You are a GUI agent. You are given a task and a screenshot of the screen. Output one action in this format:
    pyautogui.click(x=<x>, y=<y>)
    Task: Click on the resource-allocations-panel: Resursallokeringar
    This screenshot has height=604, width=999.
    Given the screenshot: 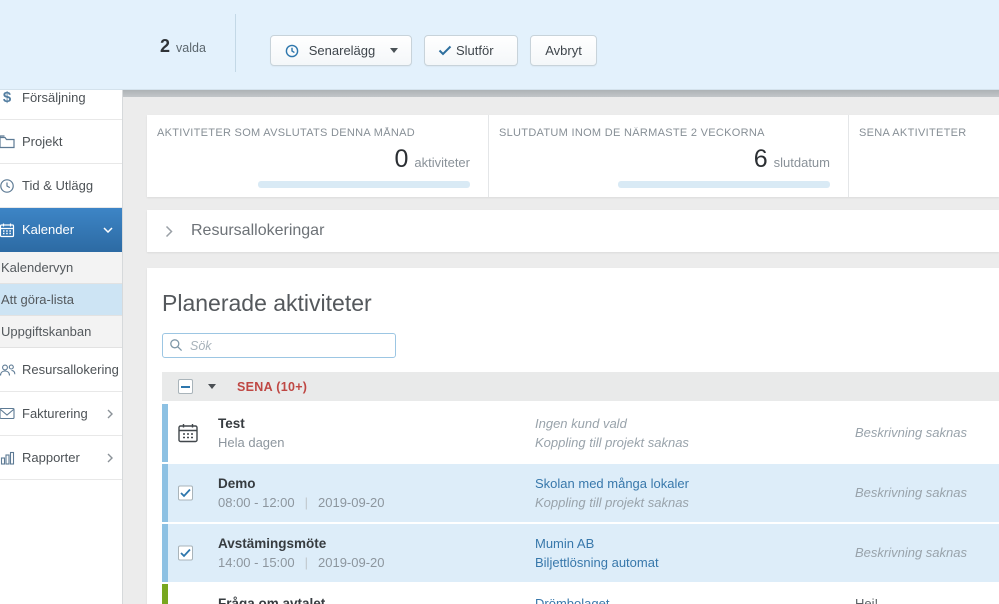 What is the action you would take?
    pyautogui.click(x=573, y=231)
    